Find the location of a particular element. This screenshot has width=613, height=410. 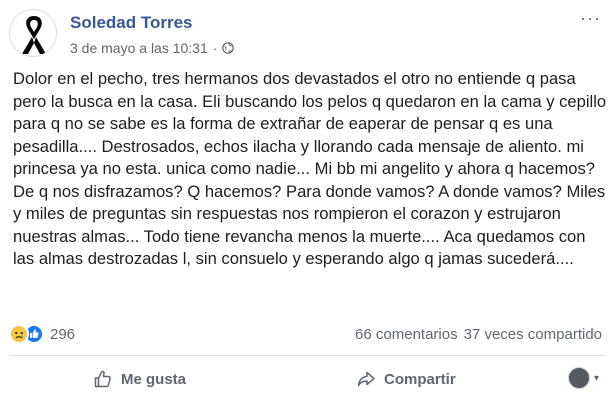

more-icon: ··· is located at coordinates (590, 18).